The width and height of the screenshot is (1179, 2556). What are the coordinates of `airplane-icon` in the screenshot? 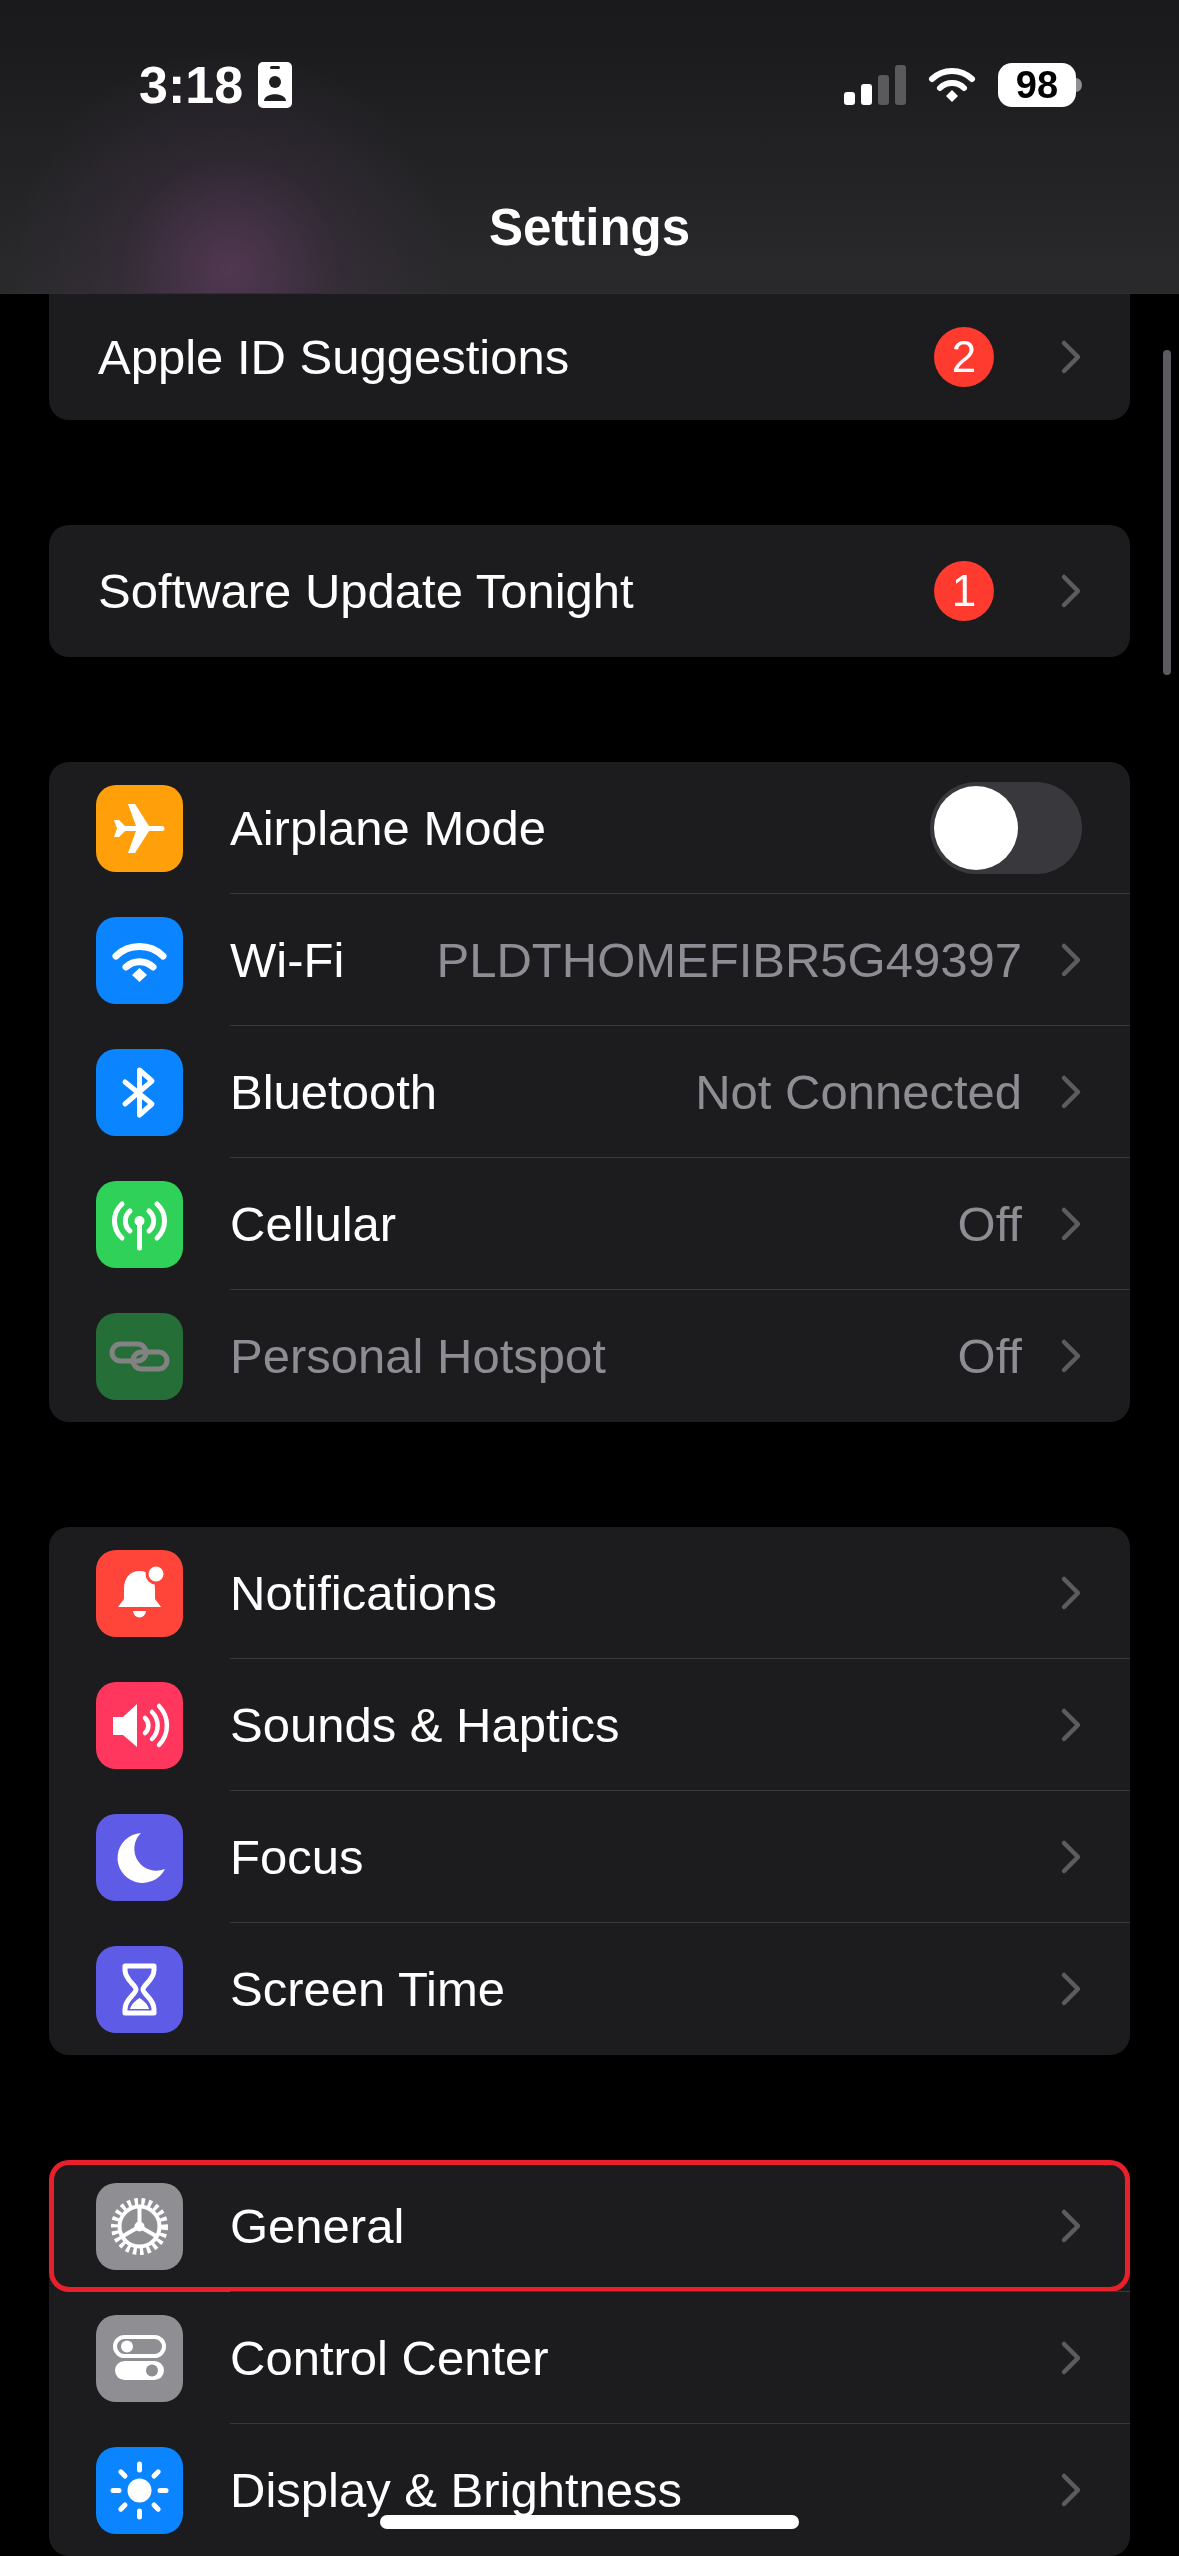 It's located at (139, 828).